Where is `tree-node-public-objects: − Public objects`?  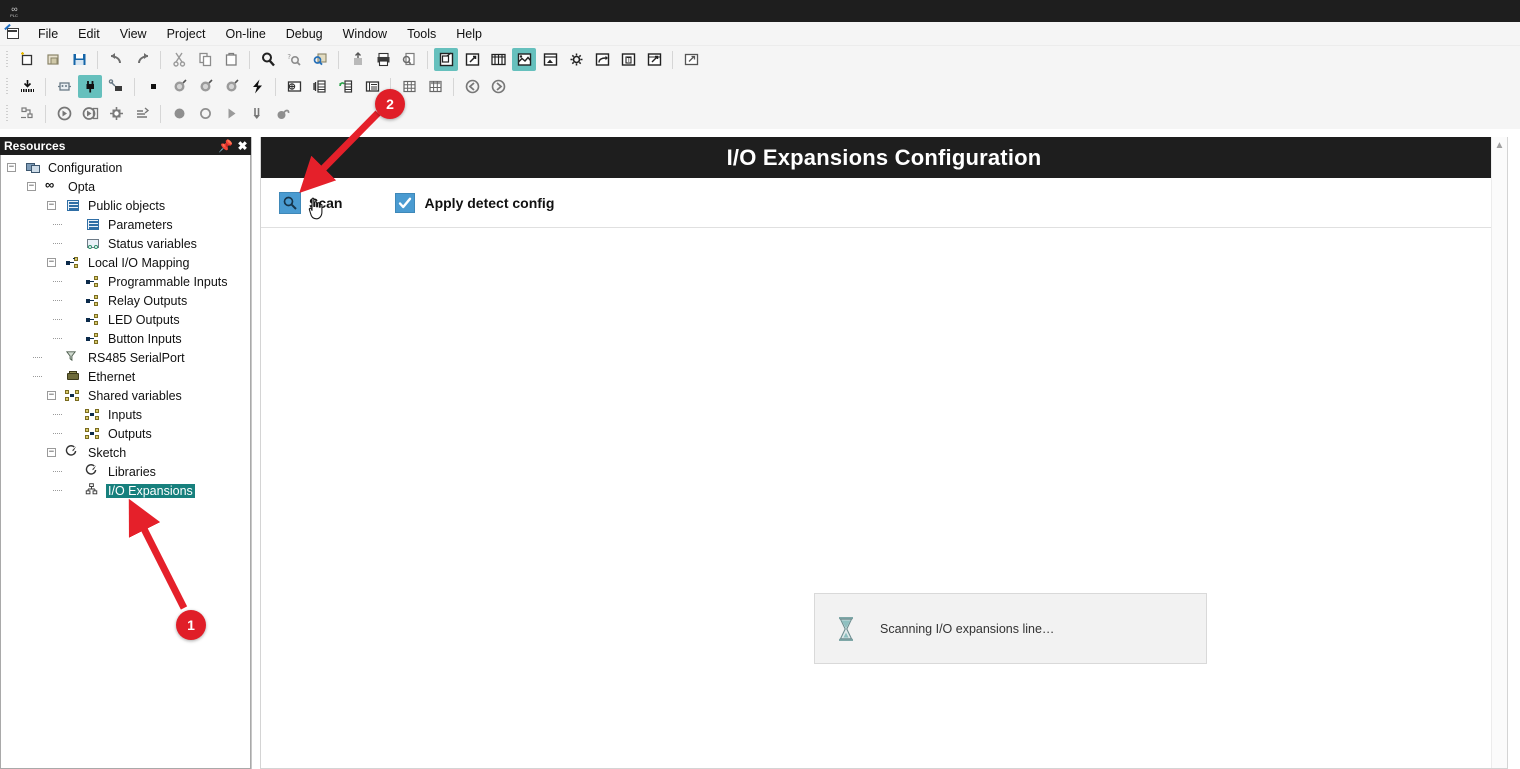 tree-node-public-objects: − Public objects is located at coordinates (125, 205).